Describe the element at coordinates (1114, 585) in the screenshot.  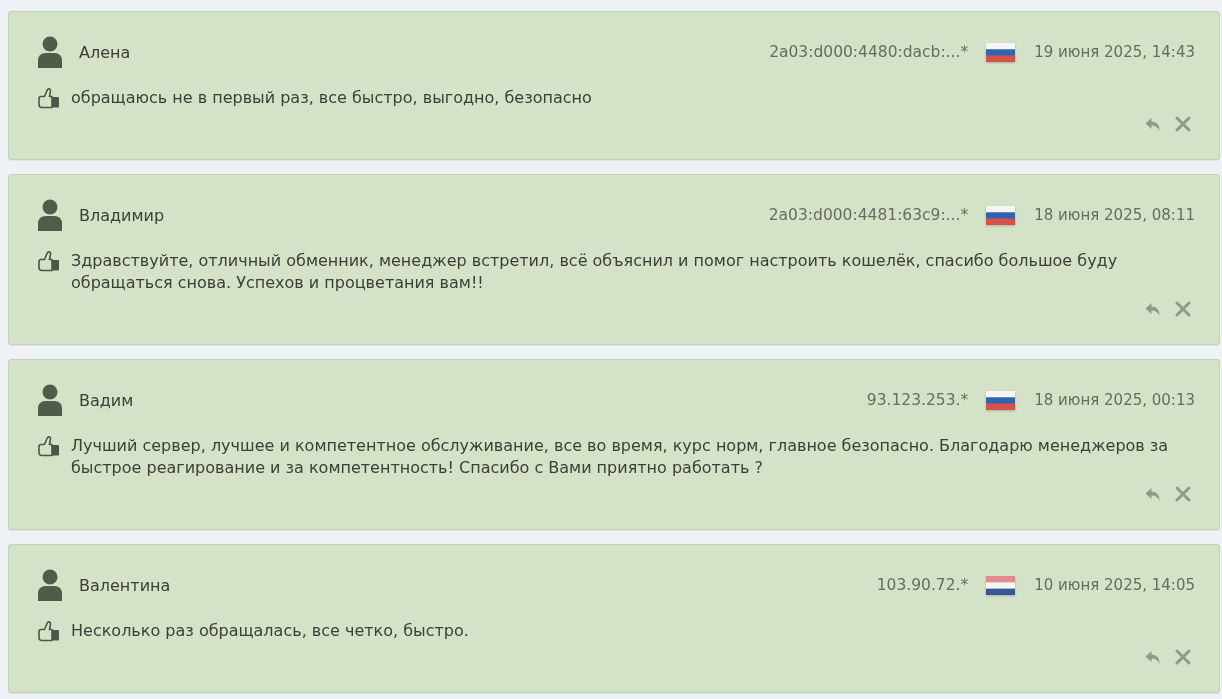
I see `review-date: 10 июня 2025, 14:05` at that location.